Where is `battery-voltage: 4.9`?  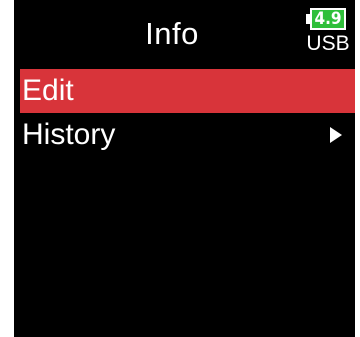 battery-voltage: 4.9 is located at coordinates (328, 19).